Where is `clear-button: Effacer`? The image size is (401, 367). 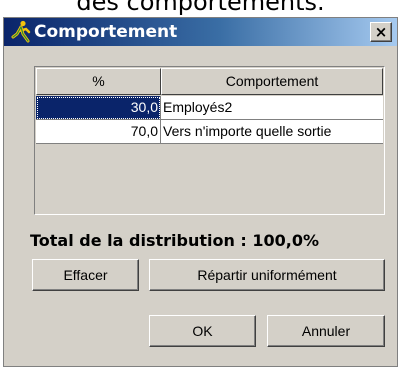
clear-button: Effacer is located at coordinates (85, 275).